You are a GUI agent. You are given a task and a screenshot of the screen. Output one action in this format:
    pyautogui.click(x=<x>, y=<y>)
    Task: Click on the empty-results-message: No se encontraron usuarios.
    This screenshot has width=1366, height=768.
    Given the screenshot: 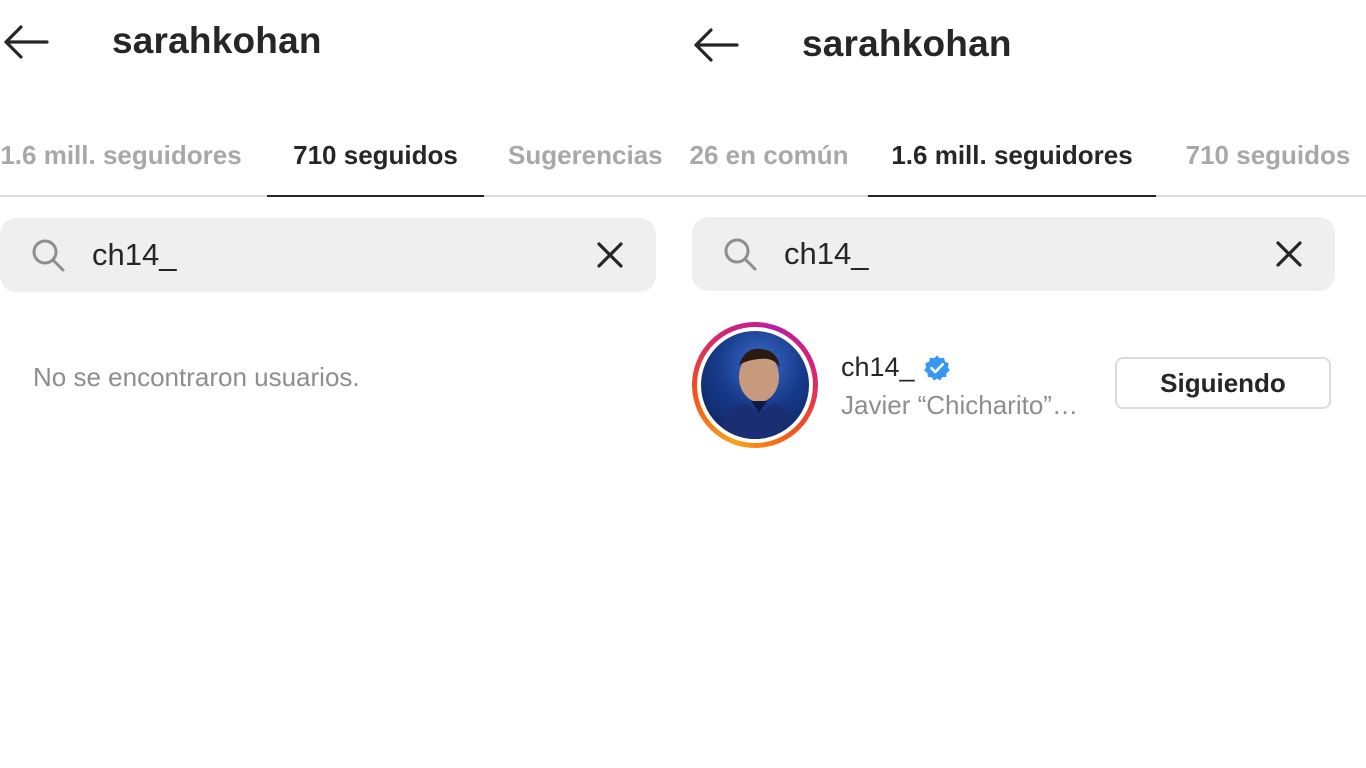 What is the action you would take?
    pyautogui.click(x=196, y=377)
    